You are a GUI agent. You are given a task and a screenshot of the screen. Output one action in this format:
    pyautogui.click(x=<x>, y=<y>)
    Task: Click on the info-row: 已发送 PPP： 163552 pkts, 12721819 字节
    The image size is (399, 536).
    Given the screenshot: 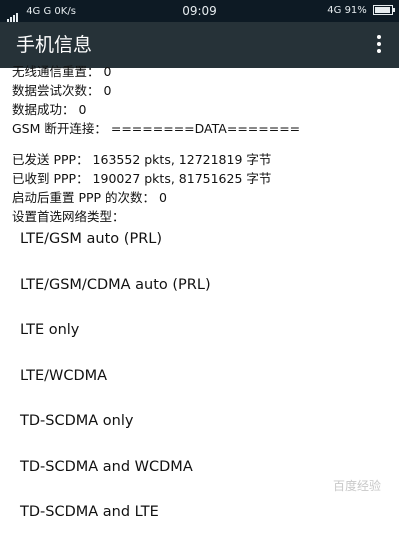 What is the action you would take?
    pyautogui.click(x=201, y=159)
    